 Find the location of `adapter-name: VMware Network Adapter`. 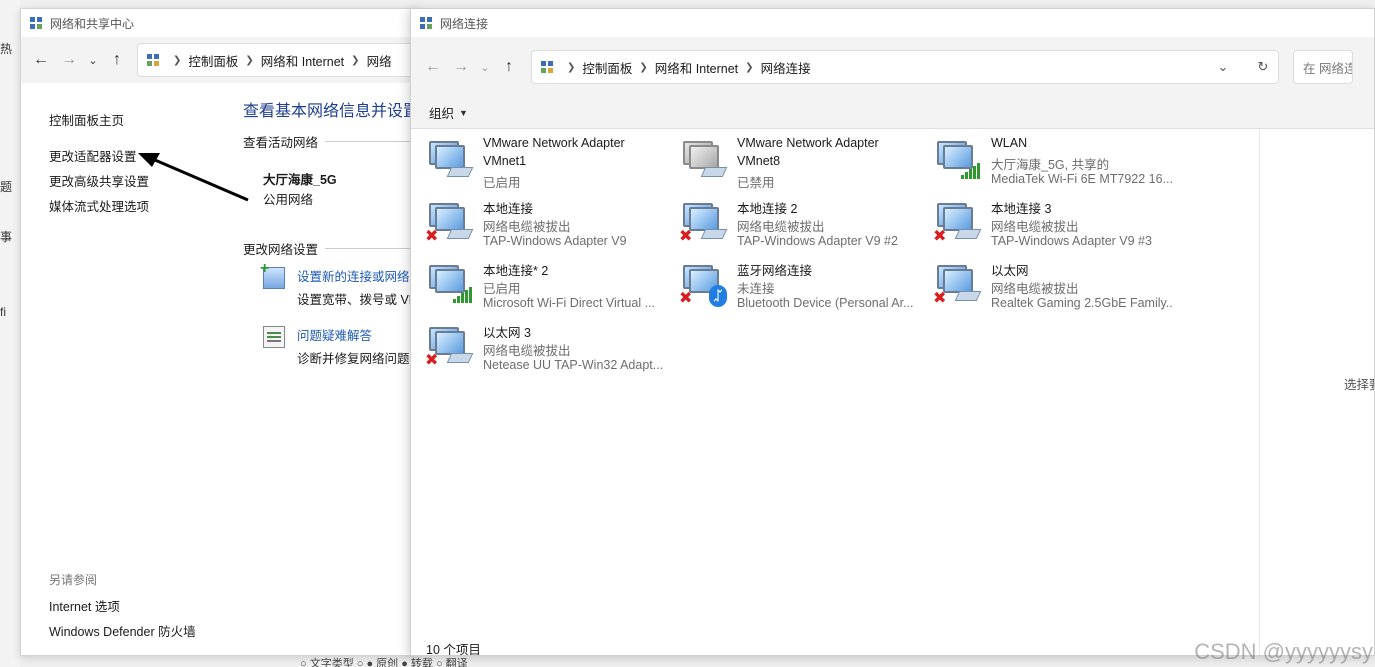

adapter-name: VMware Network Adapter is located at coordinates (554, 143).